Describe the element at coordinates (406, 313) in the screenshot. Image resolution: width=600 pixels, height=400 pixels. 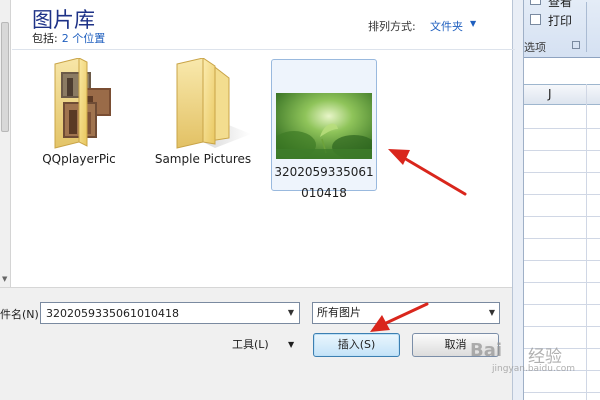
I see `file-type-filter-select: 所有图片 ▼` at that location.